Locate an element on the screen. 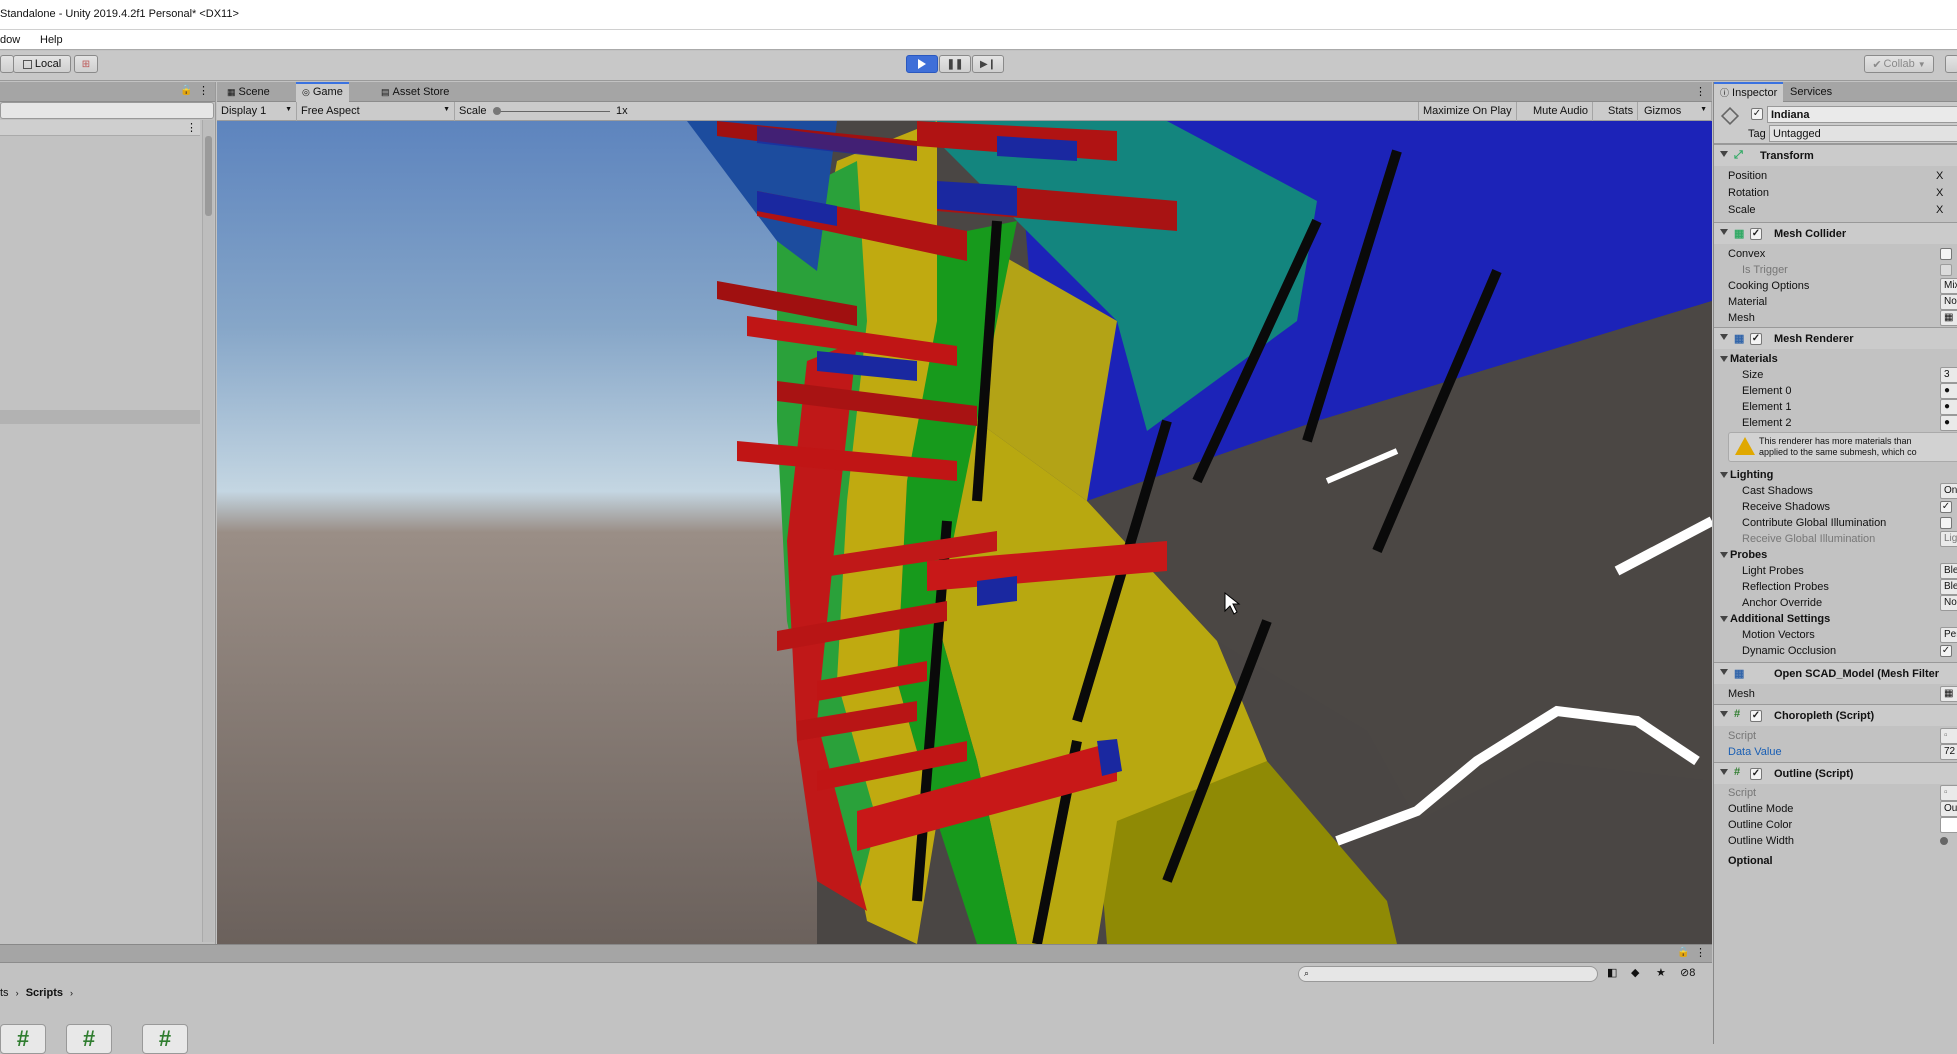 This screenshot has height=1054, width=1957. display-dropdown: Display 1 ▼ is located at coordinates (257, 111).